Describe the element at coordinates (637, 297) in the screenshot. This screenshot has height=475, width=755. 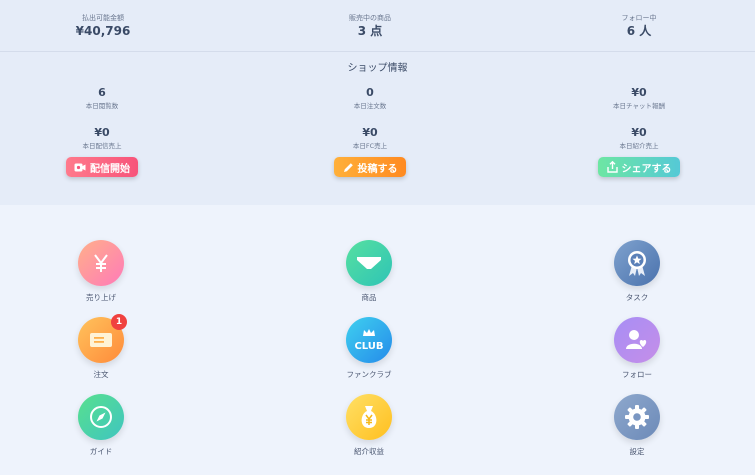
I see `menu-label: タスク` at that location.